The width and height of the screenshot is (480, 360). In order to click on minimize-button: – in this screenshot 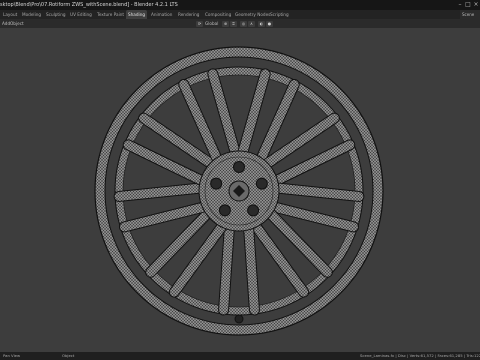, I will do `click(460, 5)`.